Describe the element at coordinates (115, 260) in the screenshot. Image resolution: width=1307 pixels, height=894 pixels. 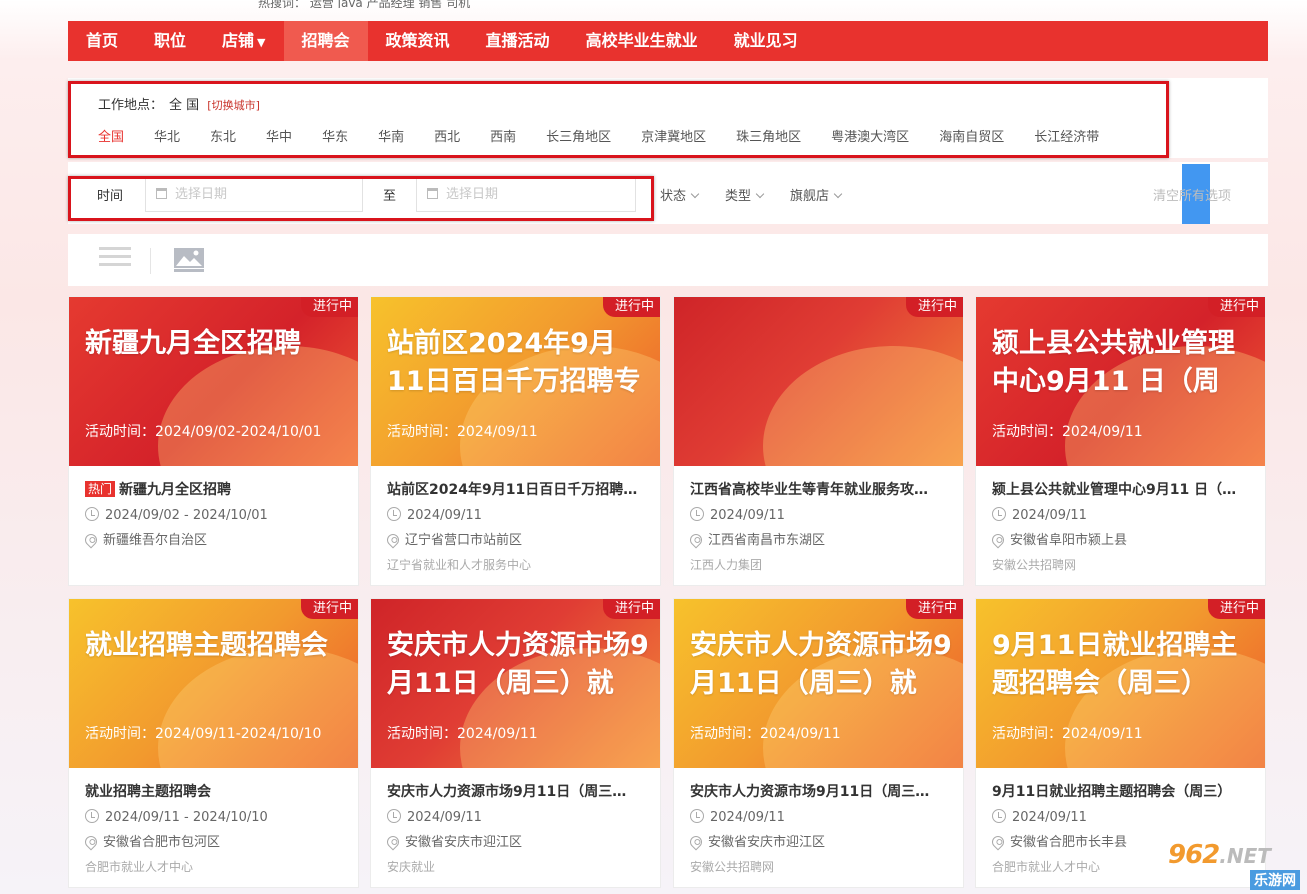
I see `list-view-icon` at that location.